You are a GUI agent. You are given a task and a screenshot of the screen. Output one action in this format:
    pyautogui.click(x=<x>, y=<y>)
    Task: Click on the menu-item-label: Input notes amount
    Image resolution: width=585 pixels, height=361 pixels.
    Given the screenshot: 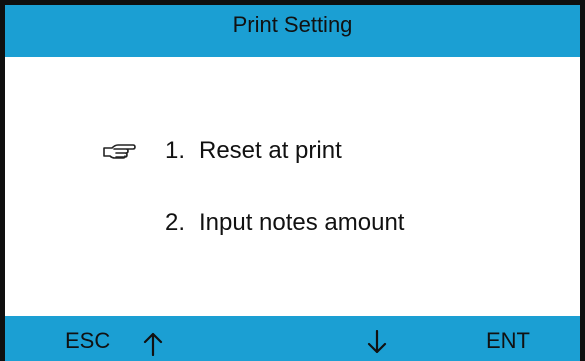 What is the action you would take?
    pyautogui.click(x=302, y=222)
    